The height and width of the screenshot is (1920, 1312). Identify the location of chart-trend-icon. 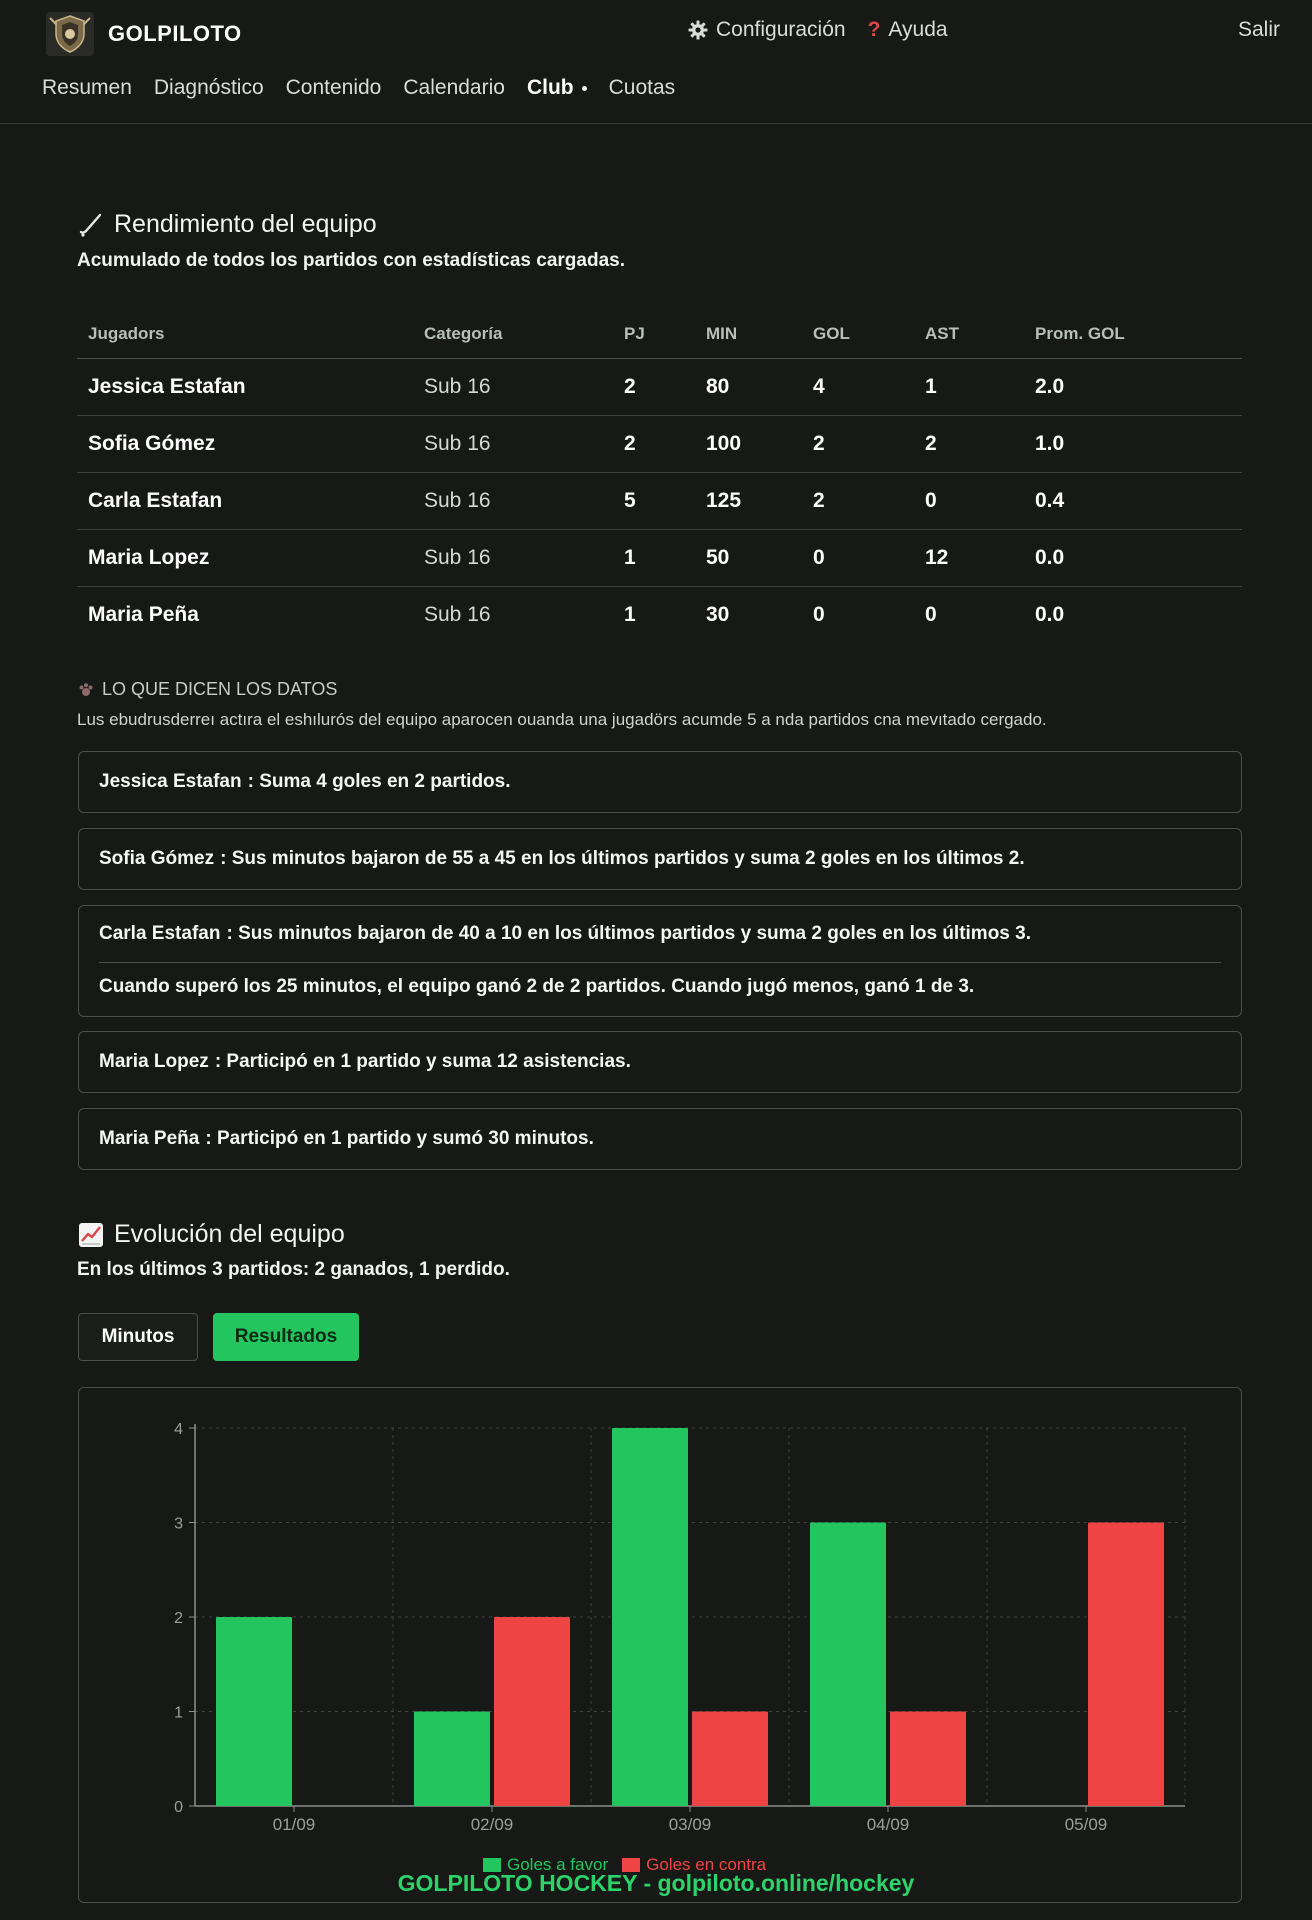
(91, 1234).